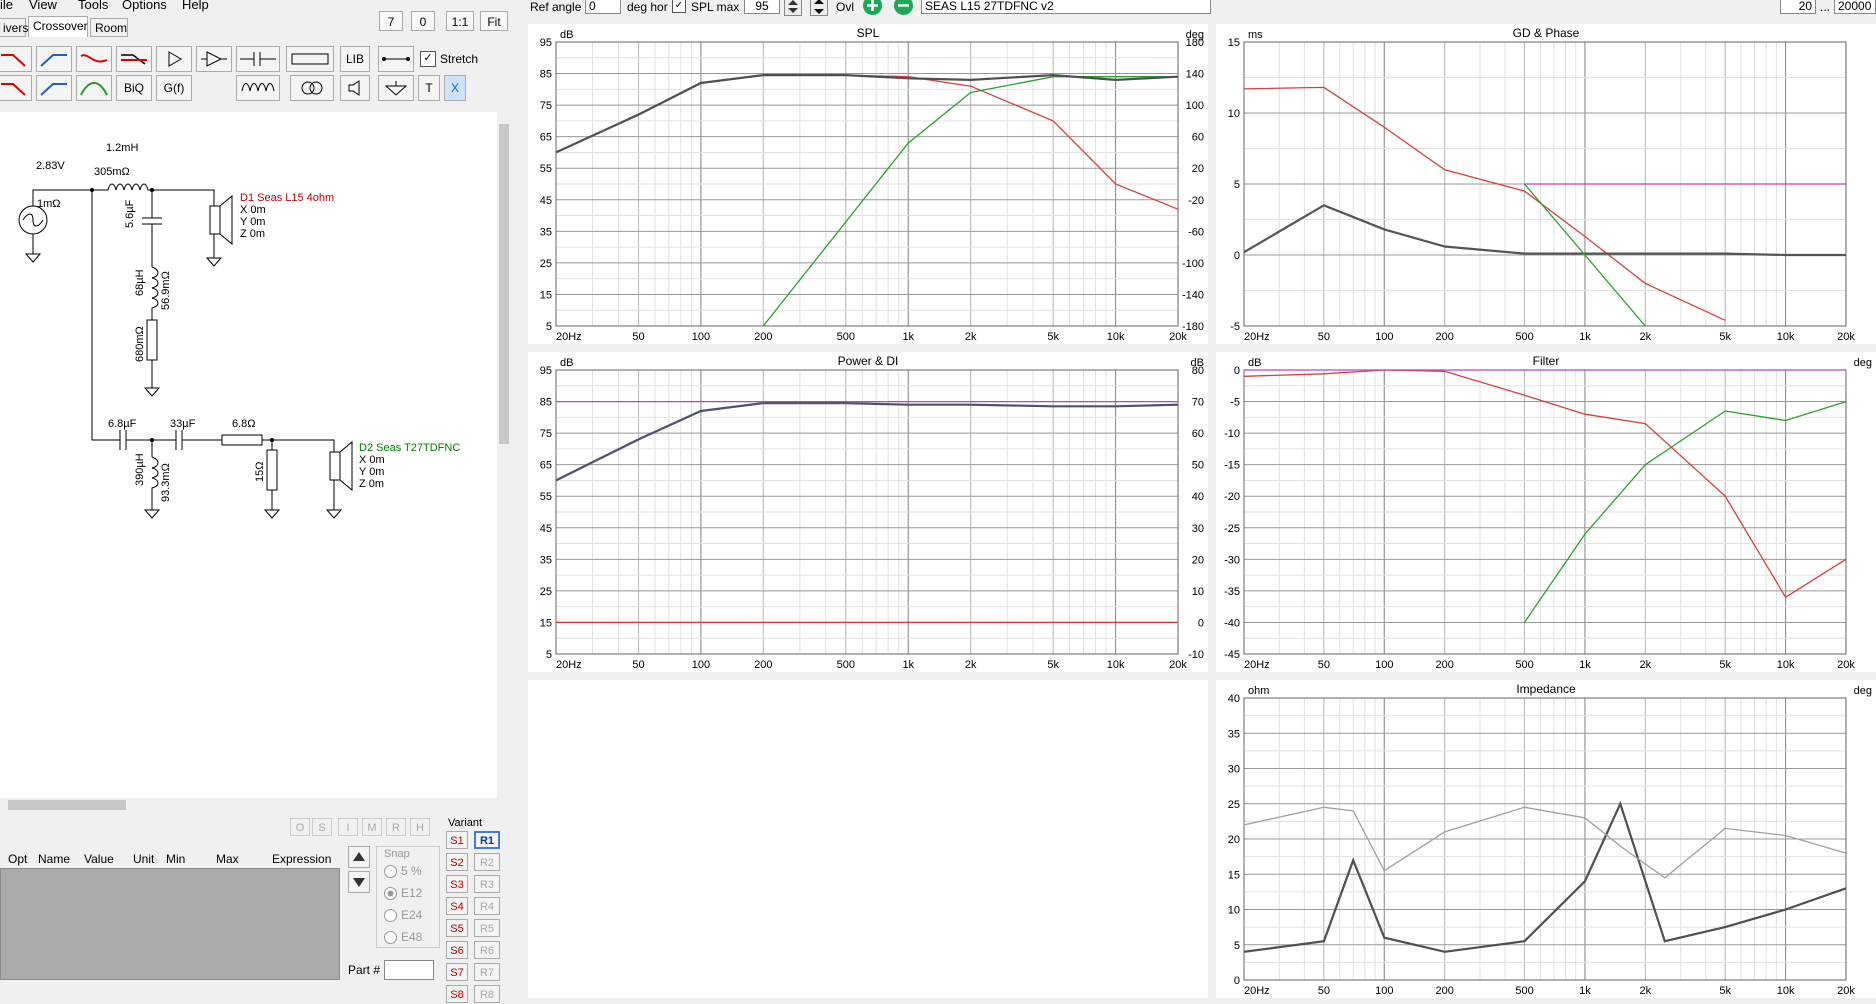  Describe the element at coordinates (1066, 7) in the screenshot. I see `project-name-field: SEAS L15 27TDFNC v2` at that location.